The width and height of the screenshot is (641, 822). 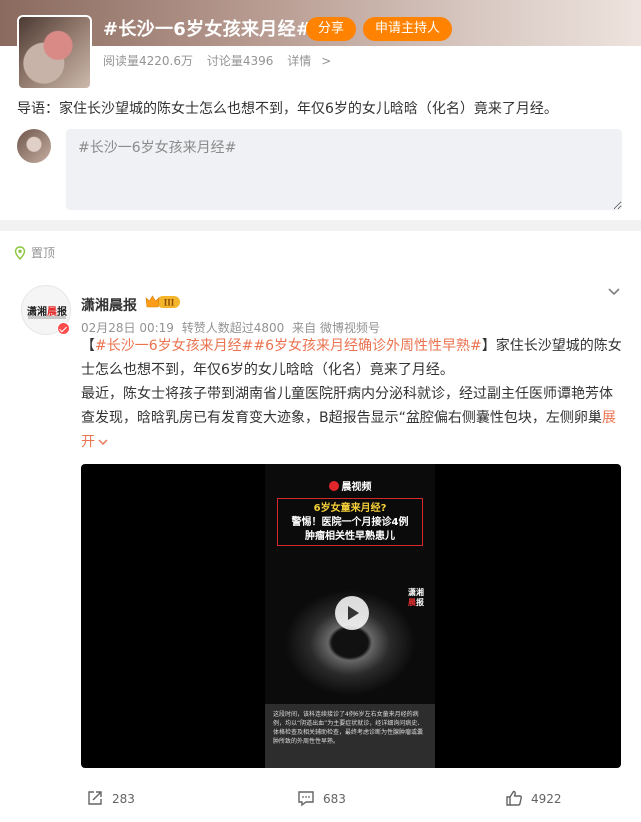 I want to click on pinned-label: 置顶, so click(x=34, y=252).